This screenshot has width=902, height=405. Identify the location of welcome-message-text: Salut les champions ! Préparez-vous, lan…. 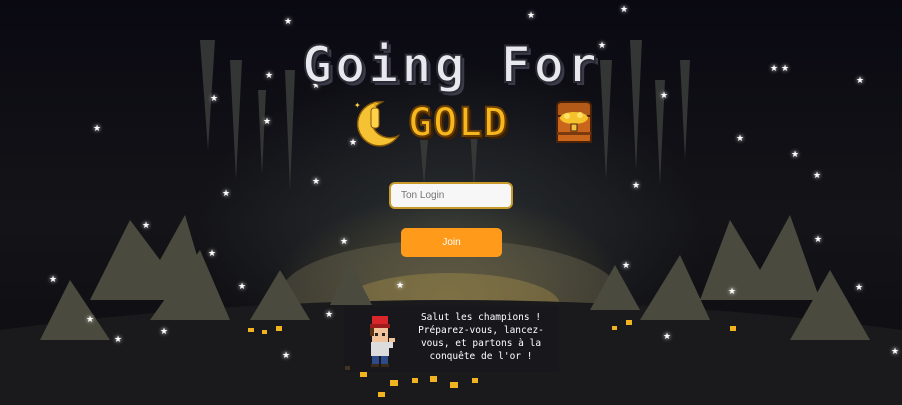
(481, 337).